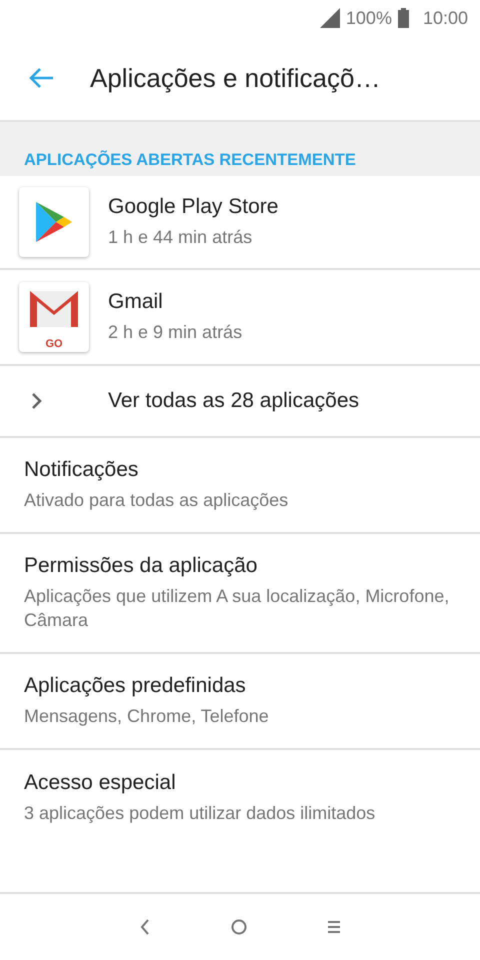 The height and width of the screenshot is (960, 480). What do you see at coordinates (141, 566) in the screenshot?
I see `setting-title: Permissões da aplicação` at bounding box center [141, 566].